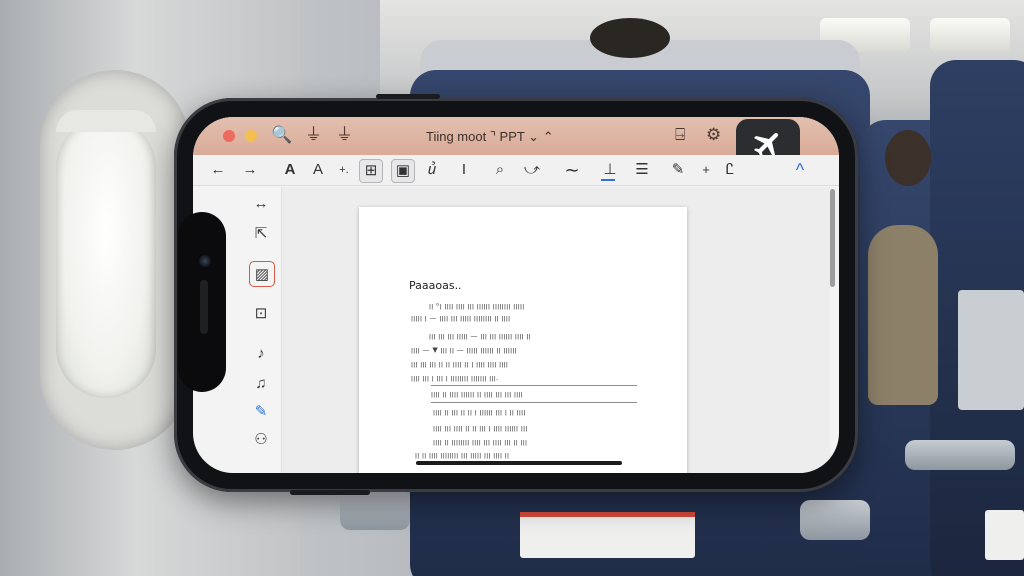 The width and height of the screenshot is (1024, 576). What do you see at coordinates (403, 171) in the screenshot?
I see `image-icon: ▣` at bounding box center [403, 171].